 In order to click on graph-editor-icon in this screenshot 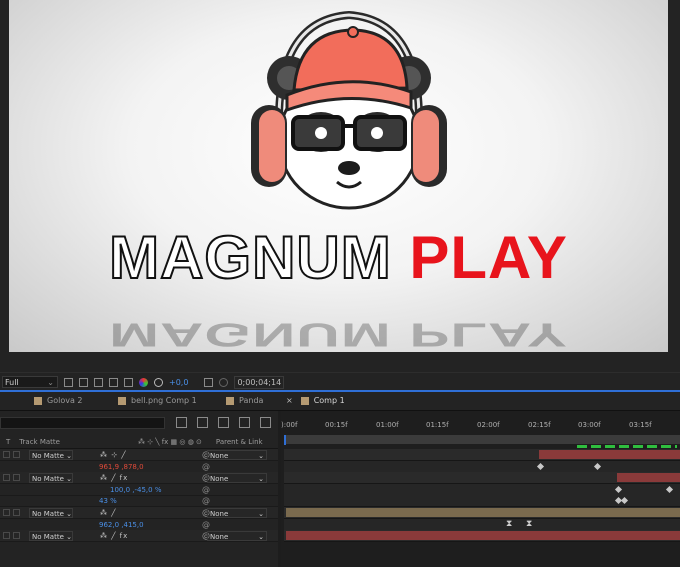, I will do `click(265, 422)`.